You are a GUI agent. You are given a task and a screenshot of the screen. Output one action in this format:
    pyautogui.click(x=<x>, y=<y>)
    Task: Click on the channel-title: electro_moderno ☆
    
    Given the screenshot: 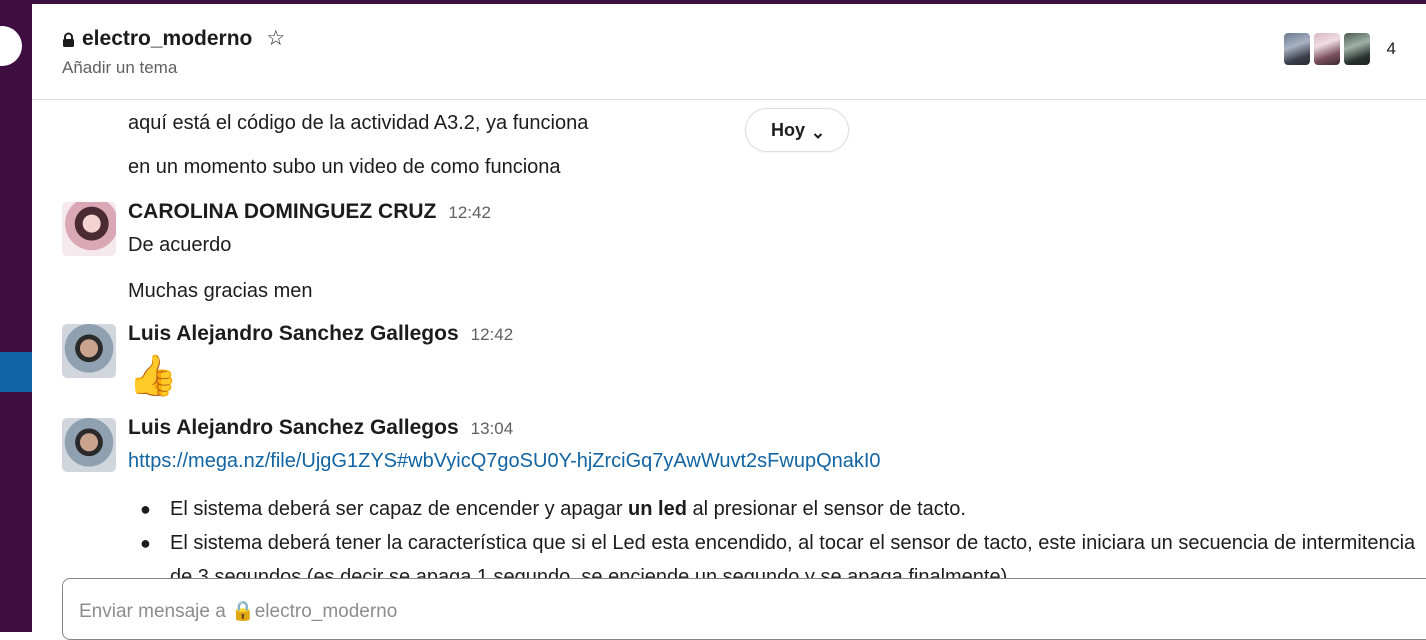 What is the action you would take?
    pyautogui.click(x=173, y=38)
    